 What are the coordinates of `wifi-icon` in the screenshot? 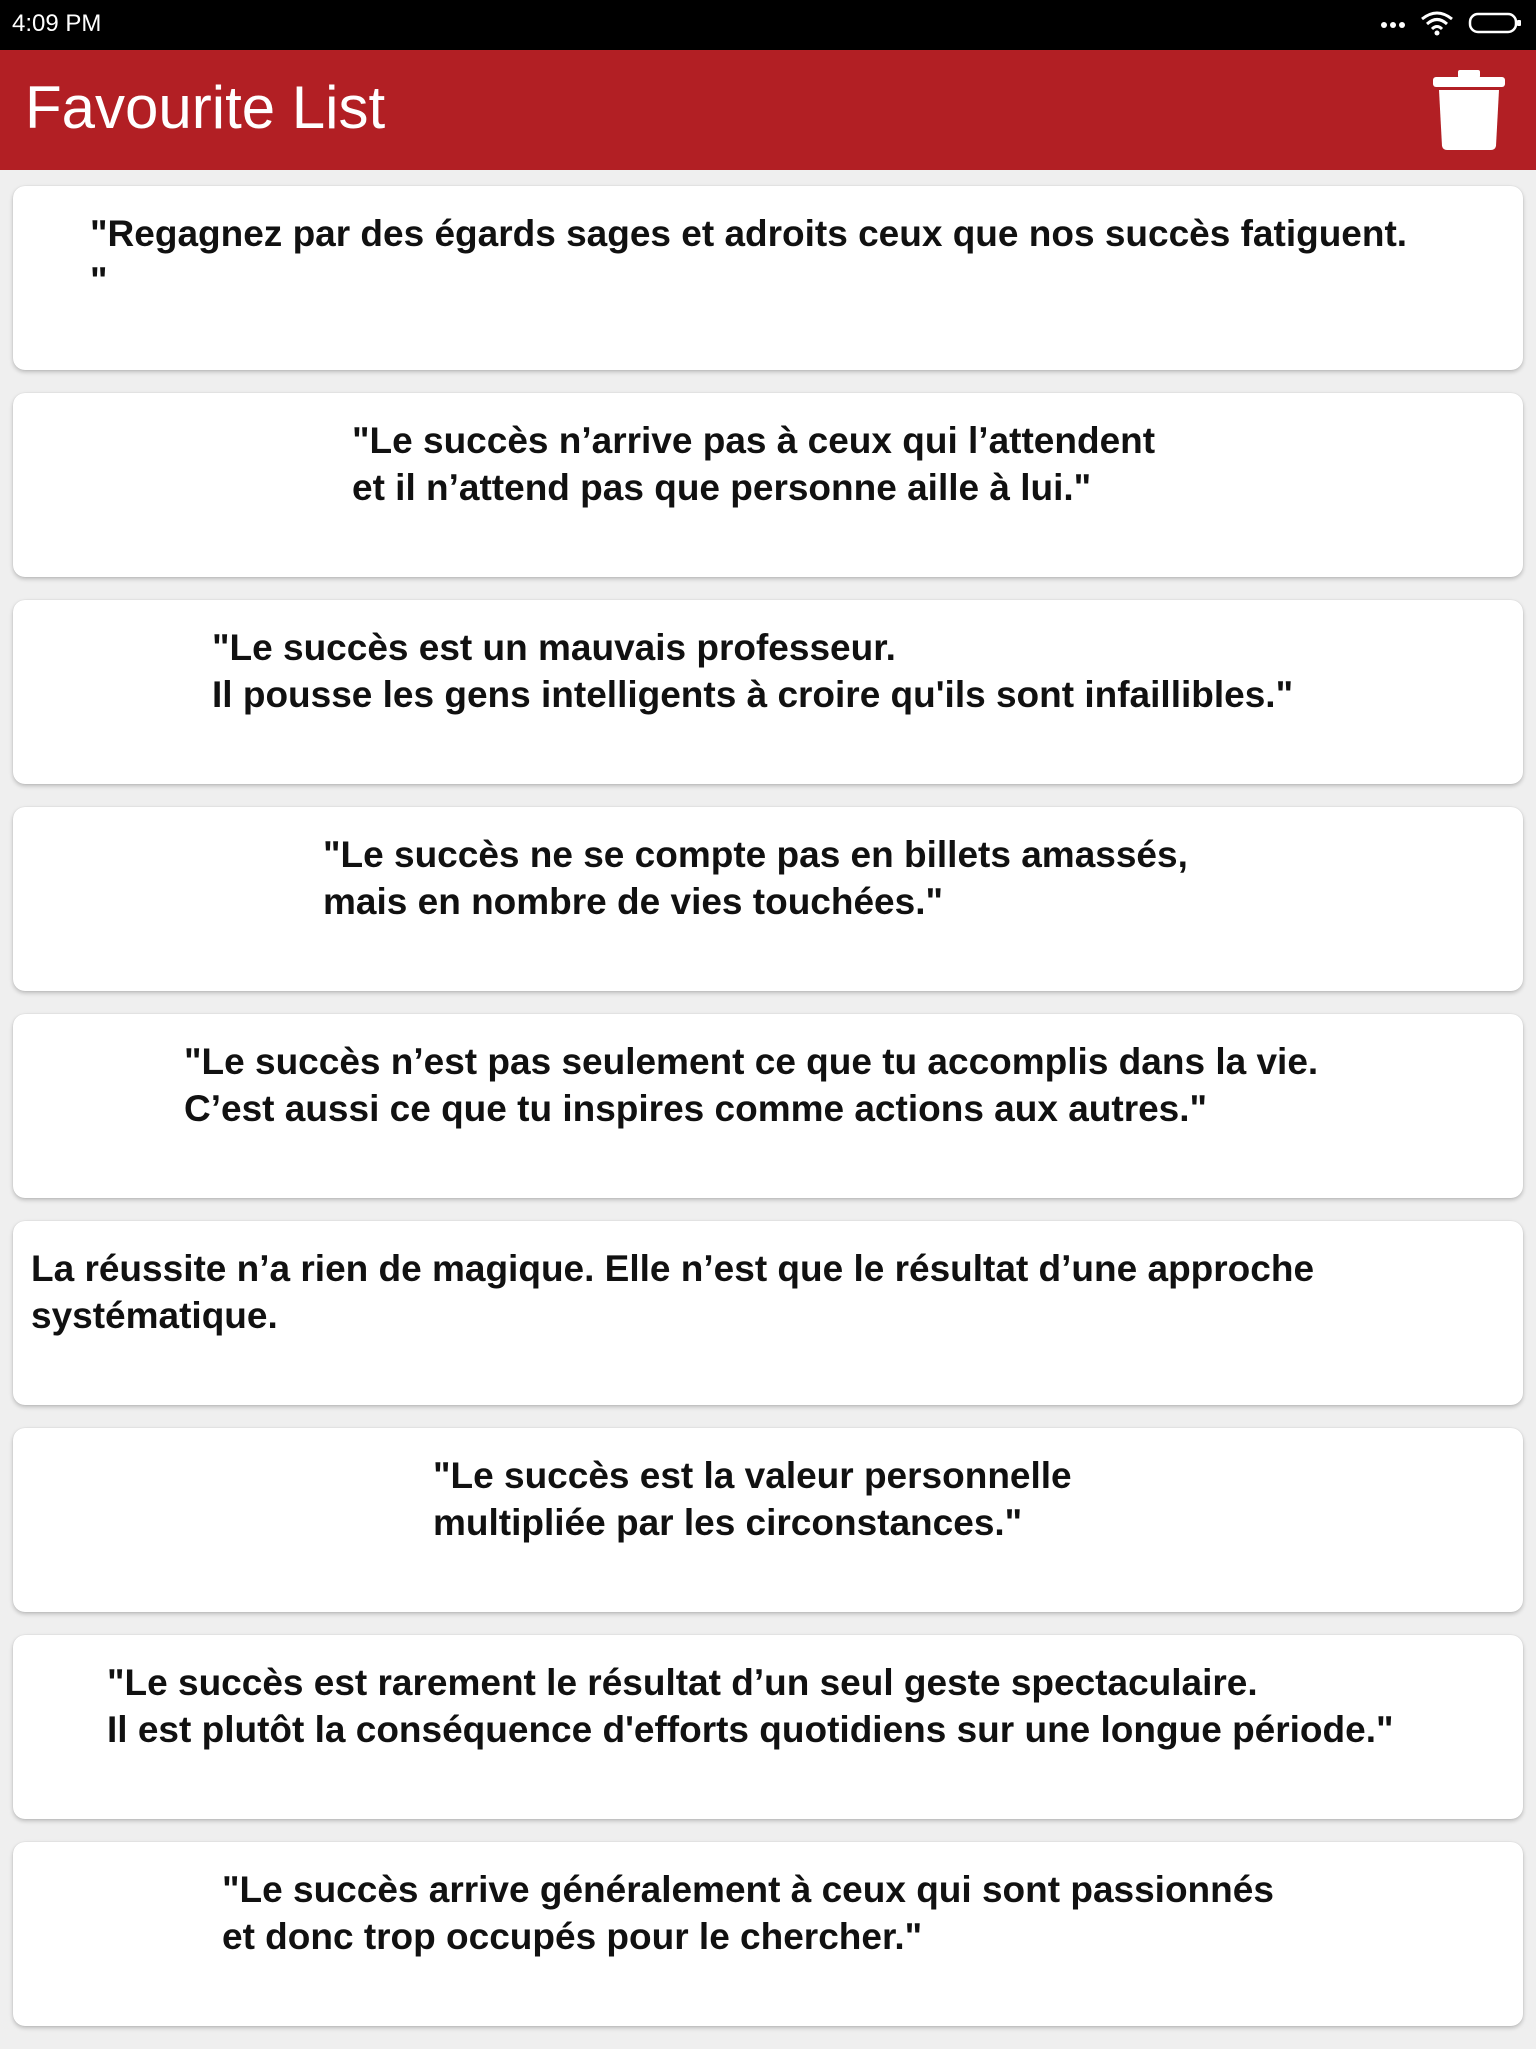 It's located at (1437, 25).